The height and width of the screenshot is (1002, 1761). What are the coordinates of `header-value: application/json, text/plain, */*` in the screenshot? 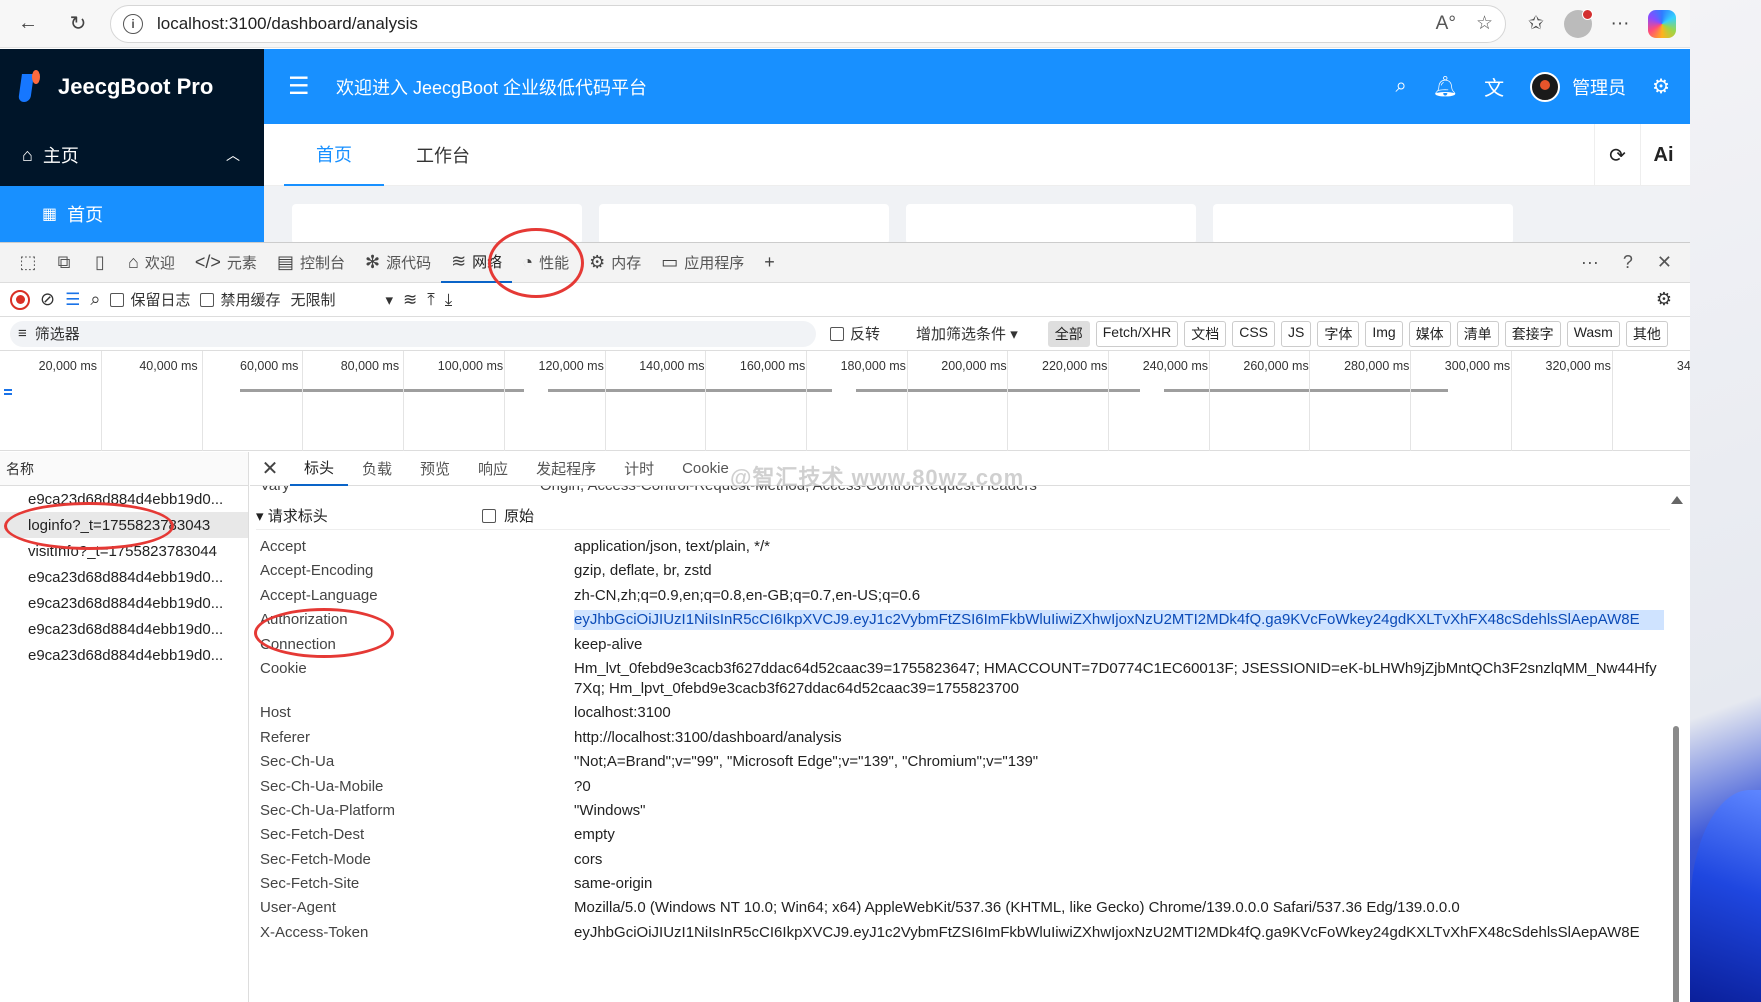 It's located at (1119, 547).